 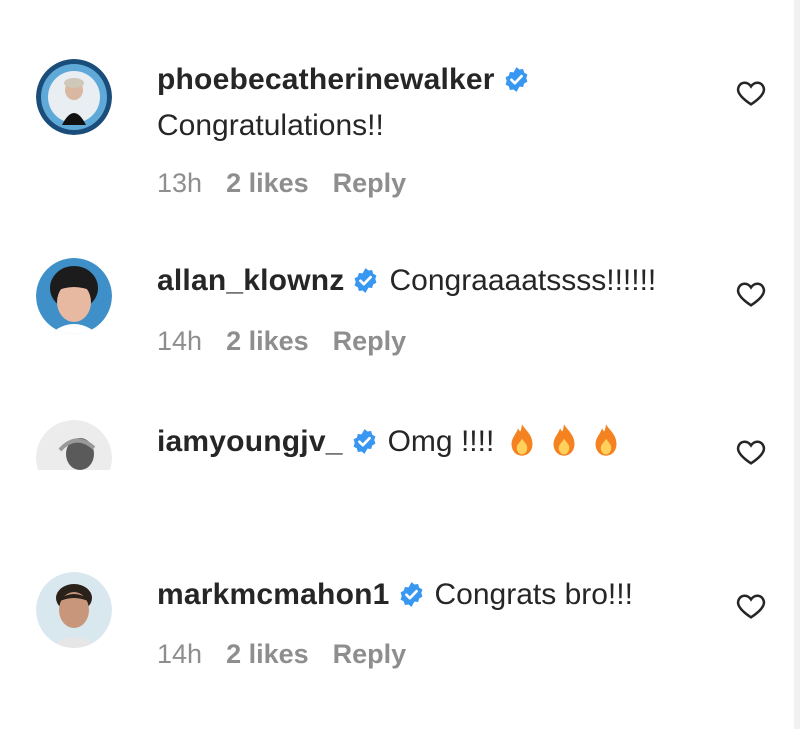 I want to click on username: iamyoungjv_, so click(x=250, y=441).